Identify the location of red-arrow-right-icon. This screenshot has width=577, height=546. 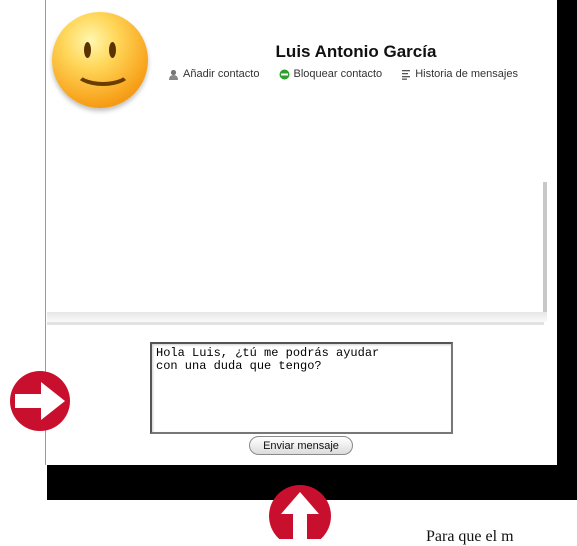
(40, 401).